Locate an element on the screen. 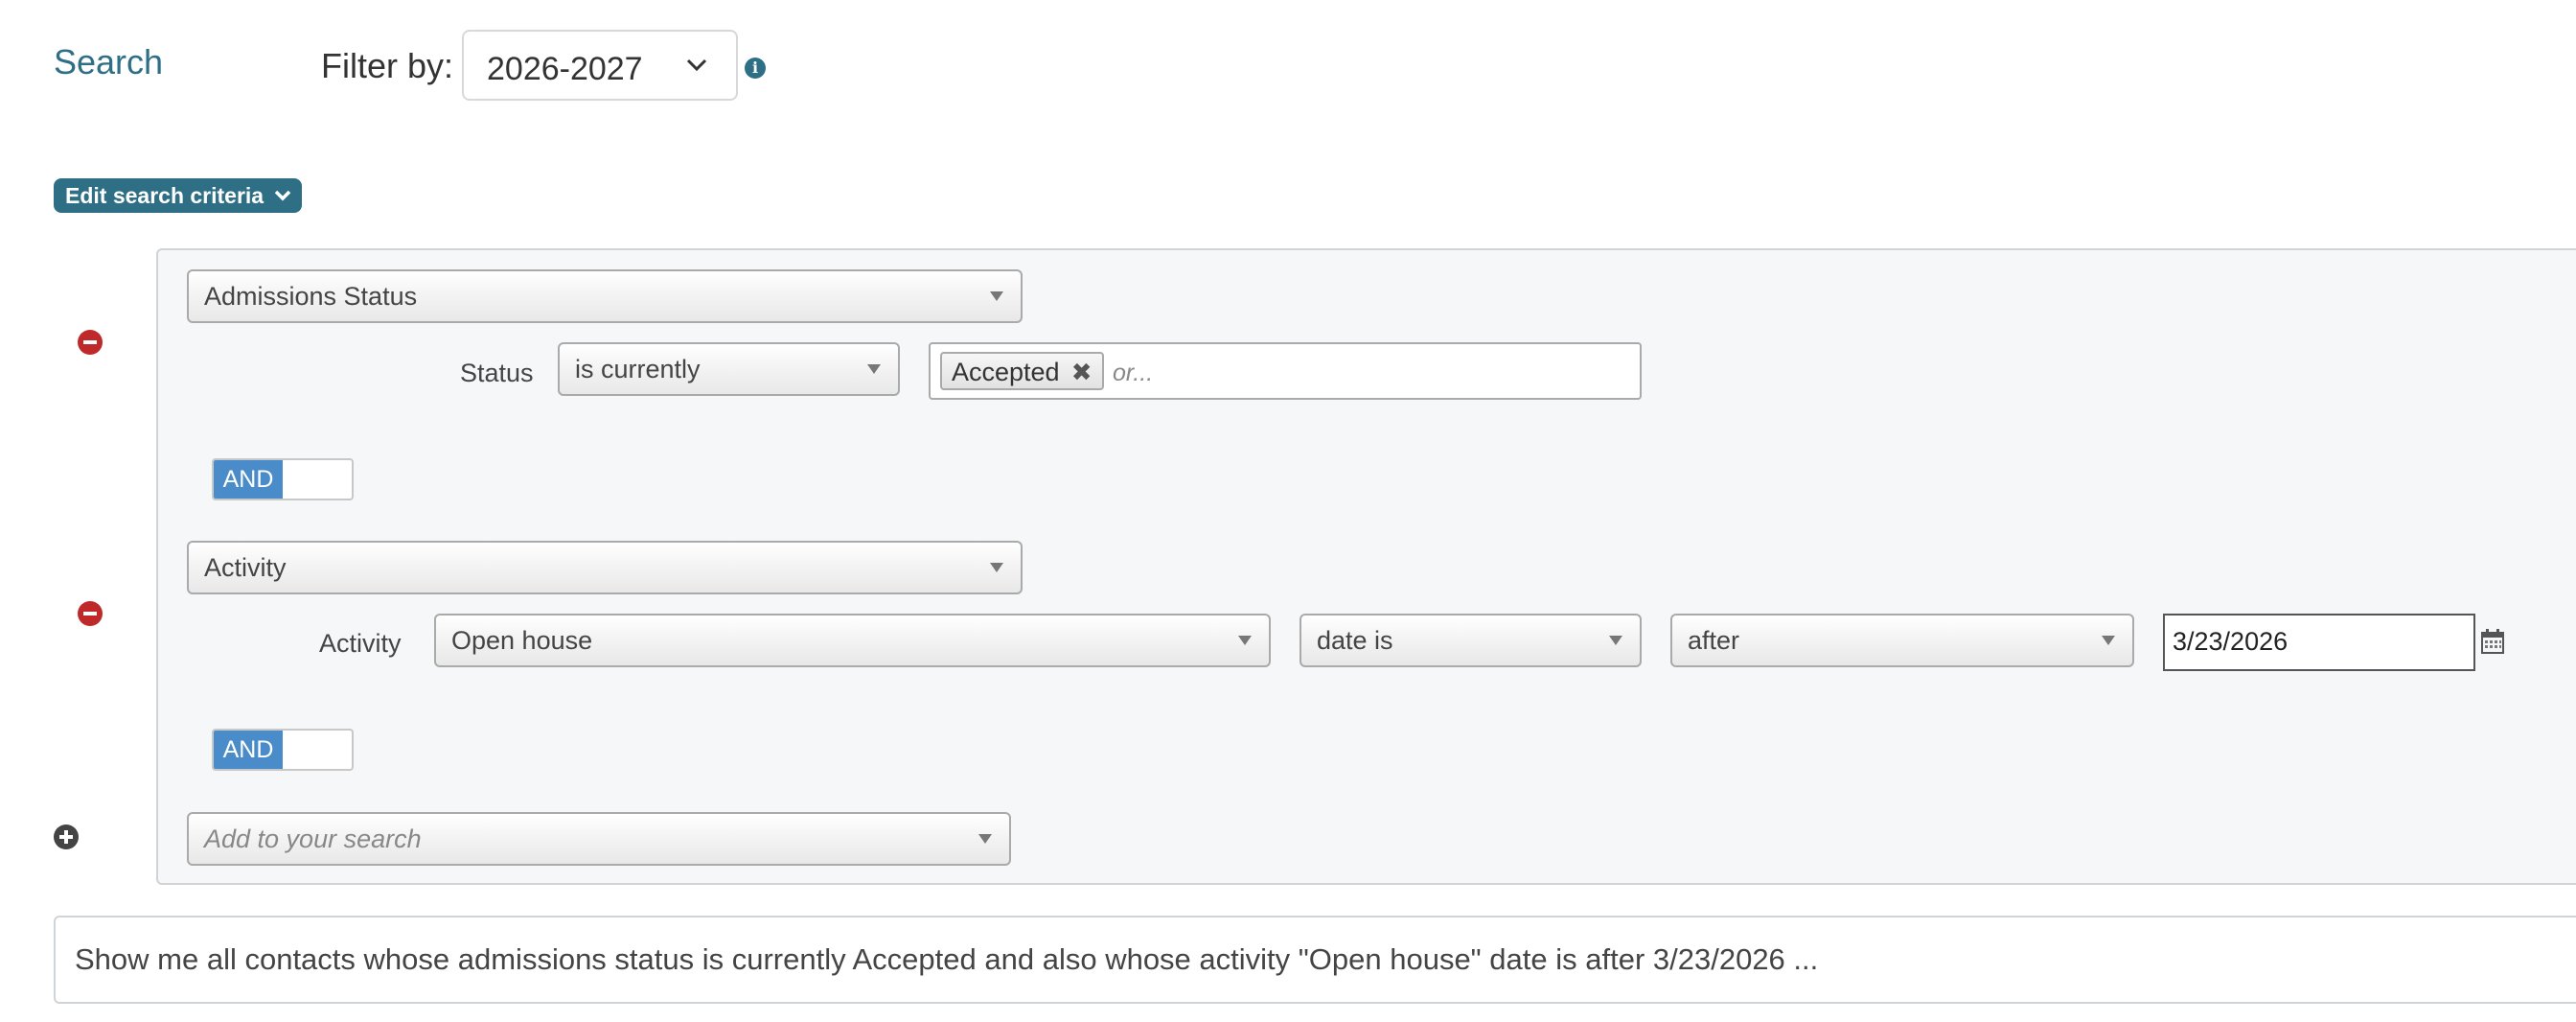  criterion-field-value: Admissions Status is located at coordinates (311, 296).